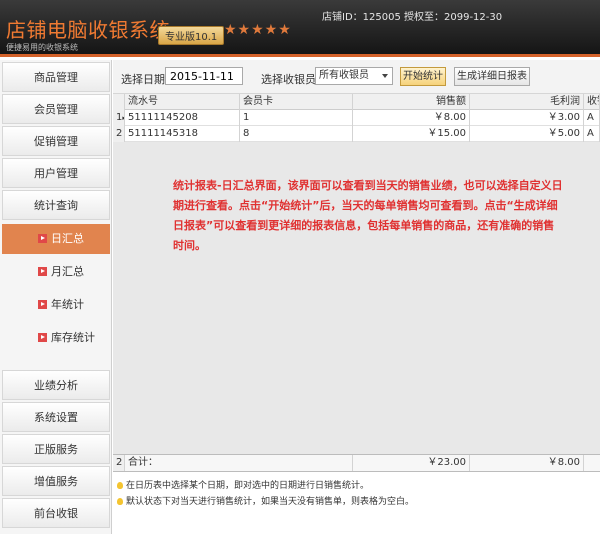 The image size is (600, 534). What do you see at coordinates (492, 76) in the screenshot?
I see `generate-detail-report-button: 生成详细日报表` at bounding box center [492, 76].